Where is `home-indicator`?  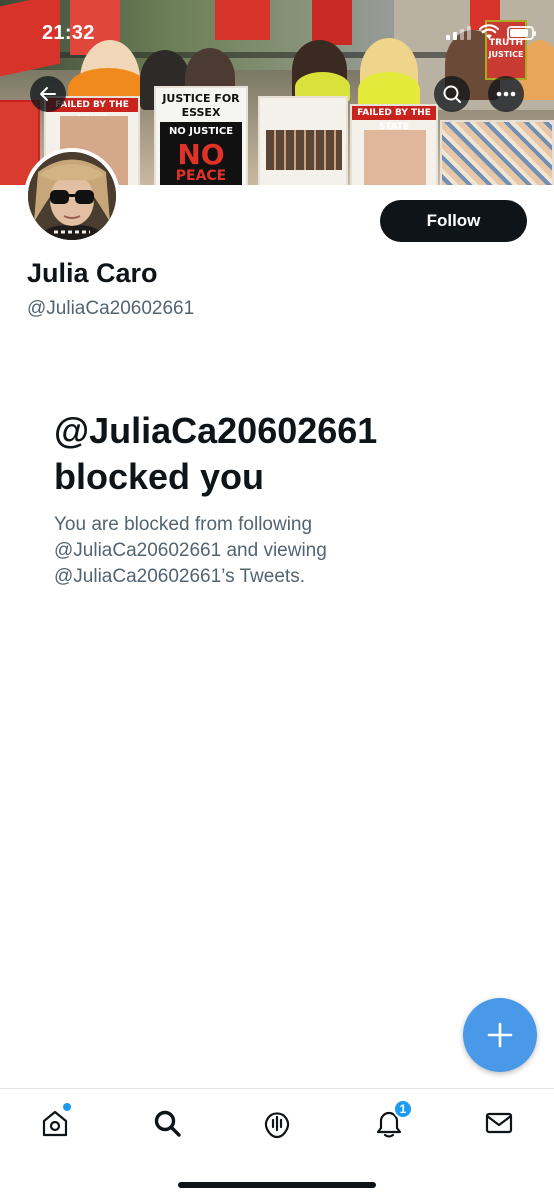
home-indicator is located at coordinates (277, 1185).